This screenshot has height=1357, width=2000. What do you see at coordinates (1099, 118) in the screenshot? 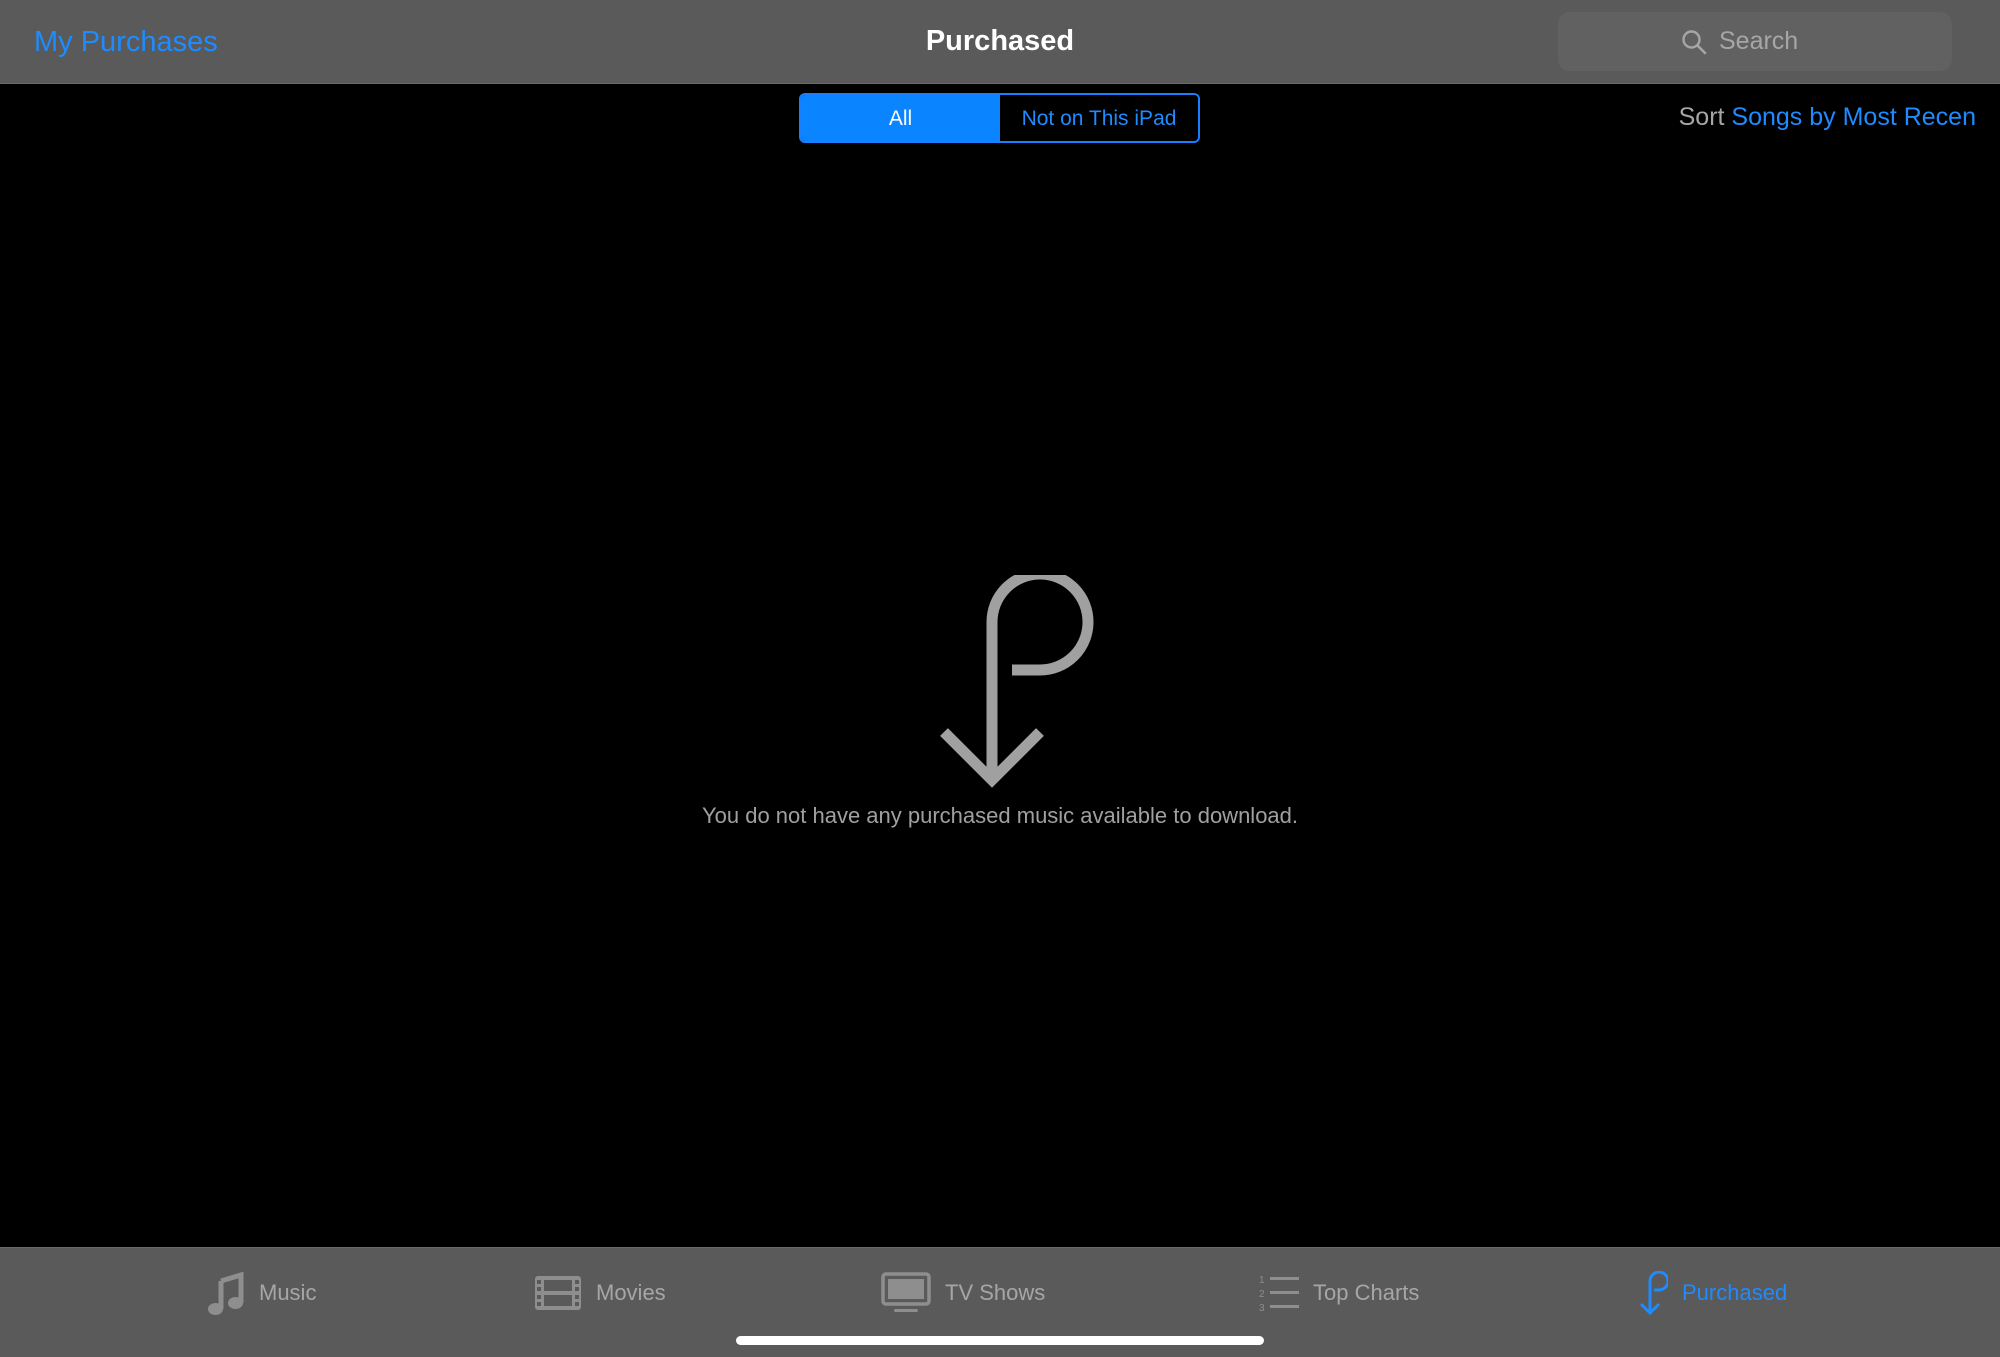
I see `segment-not-on-this-ipad: Not on This iPad` at bounding box center [1099, 118].